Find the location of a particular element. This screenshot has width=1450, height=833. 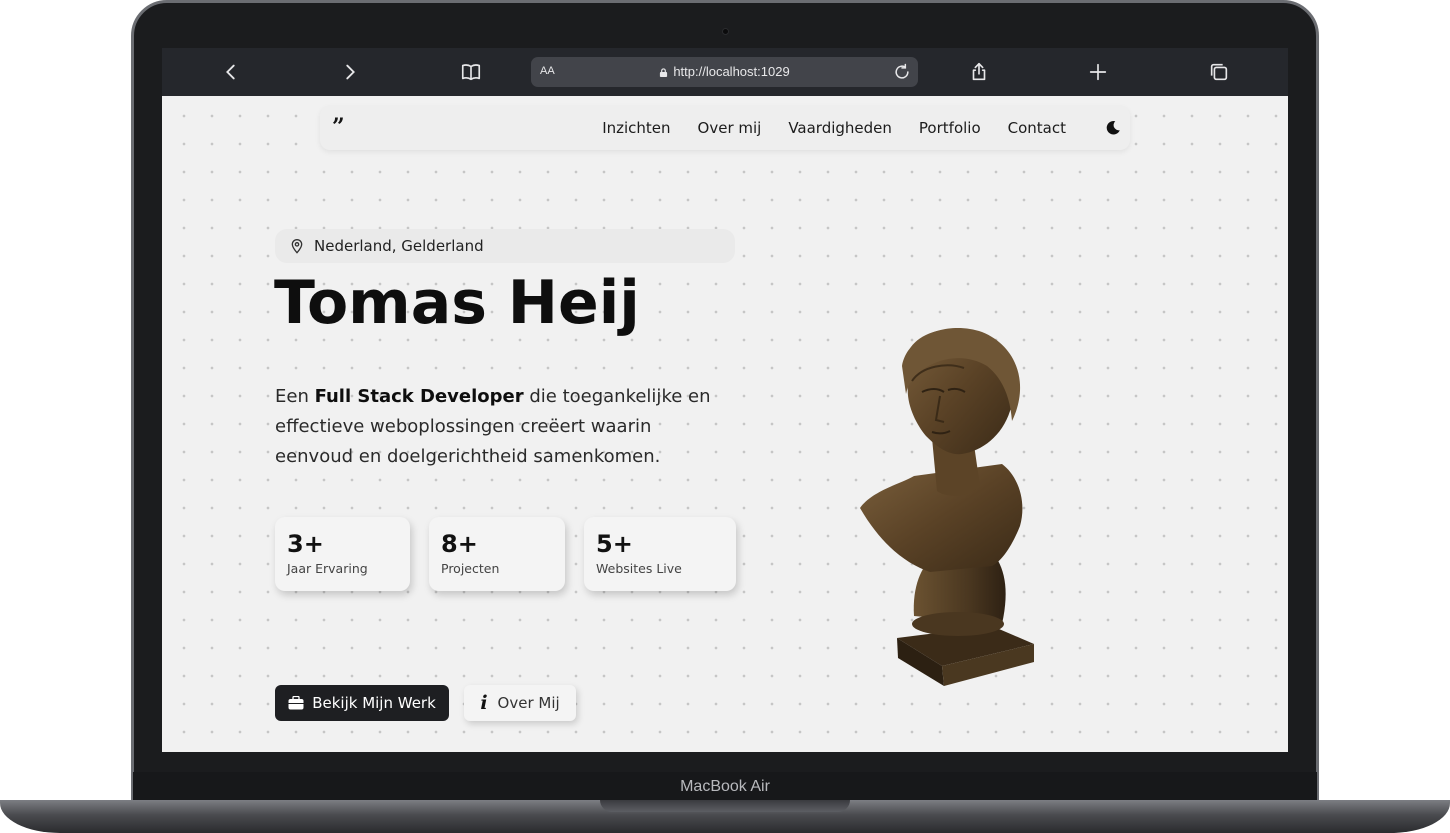

stat-card: 3+ Jaar Ervaring is located at coordinates (342, 554).